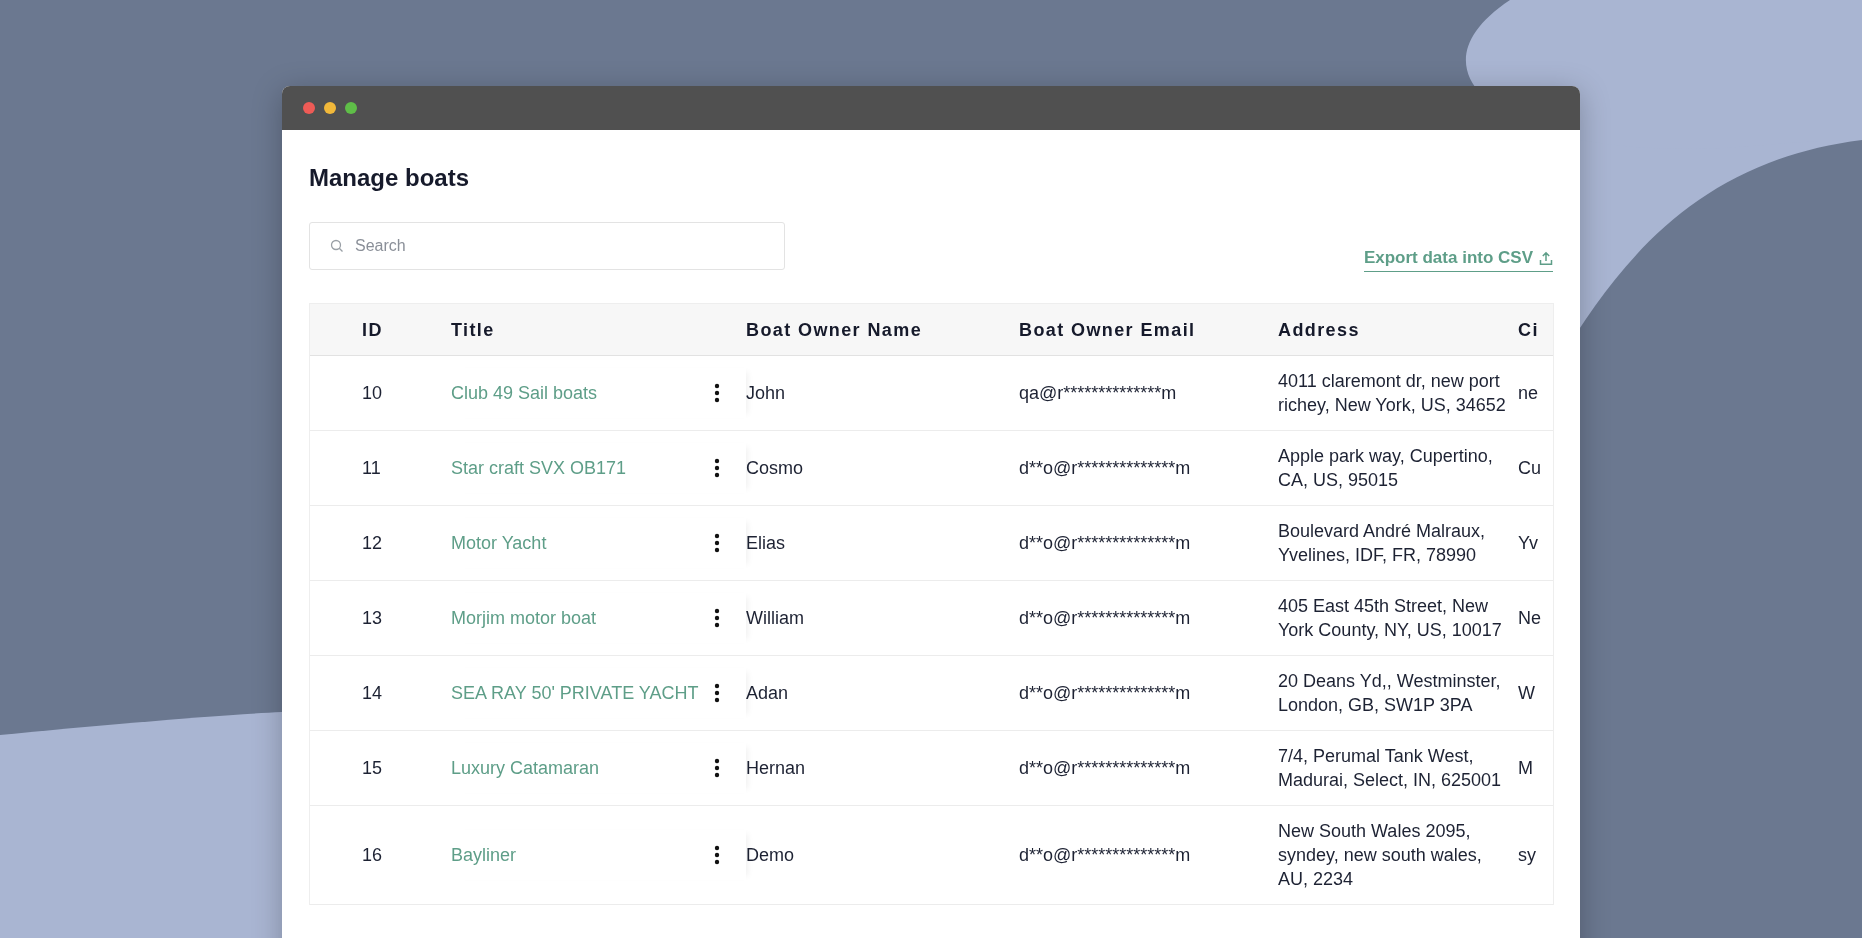  What do you see at coordinates (775, 468) in the screenshot?
I see `table-cell-text: Cosmo` at bounding box center [775, 468].